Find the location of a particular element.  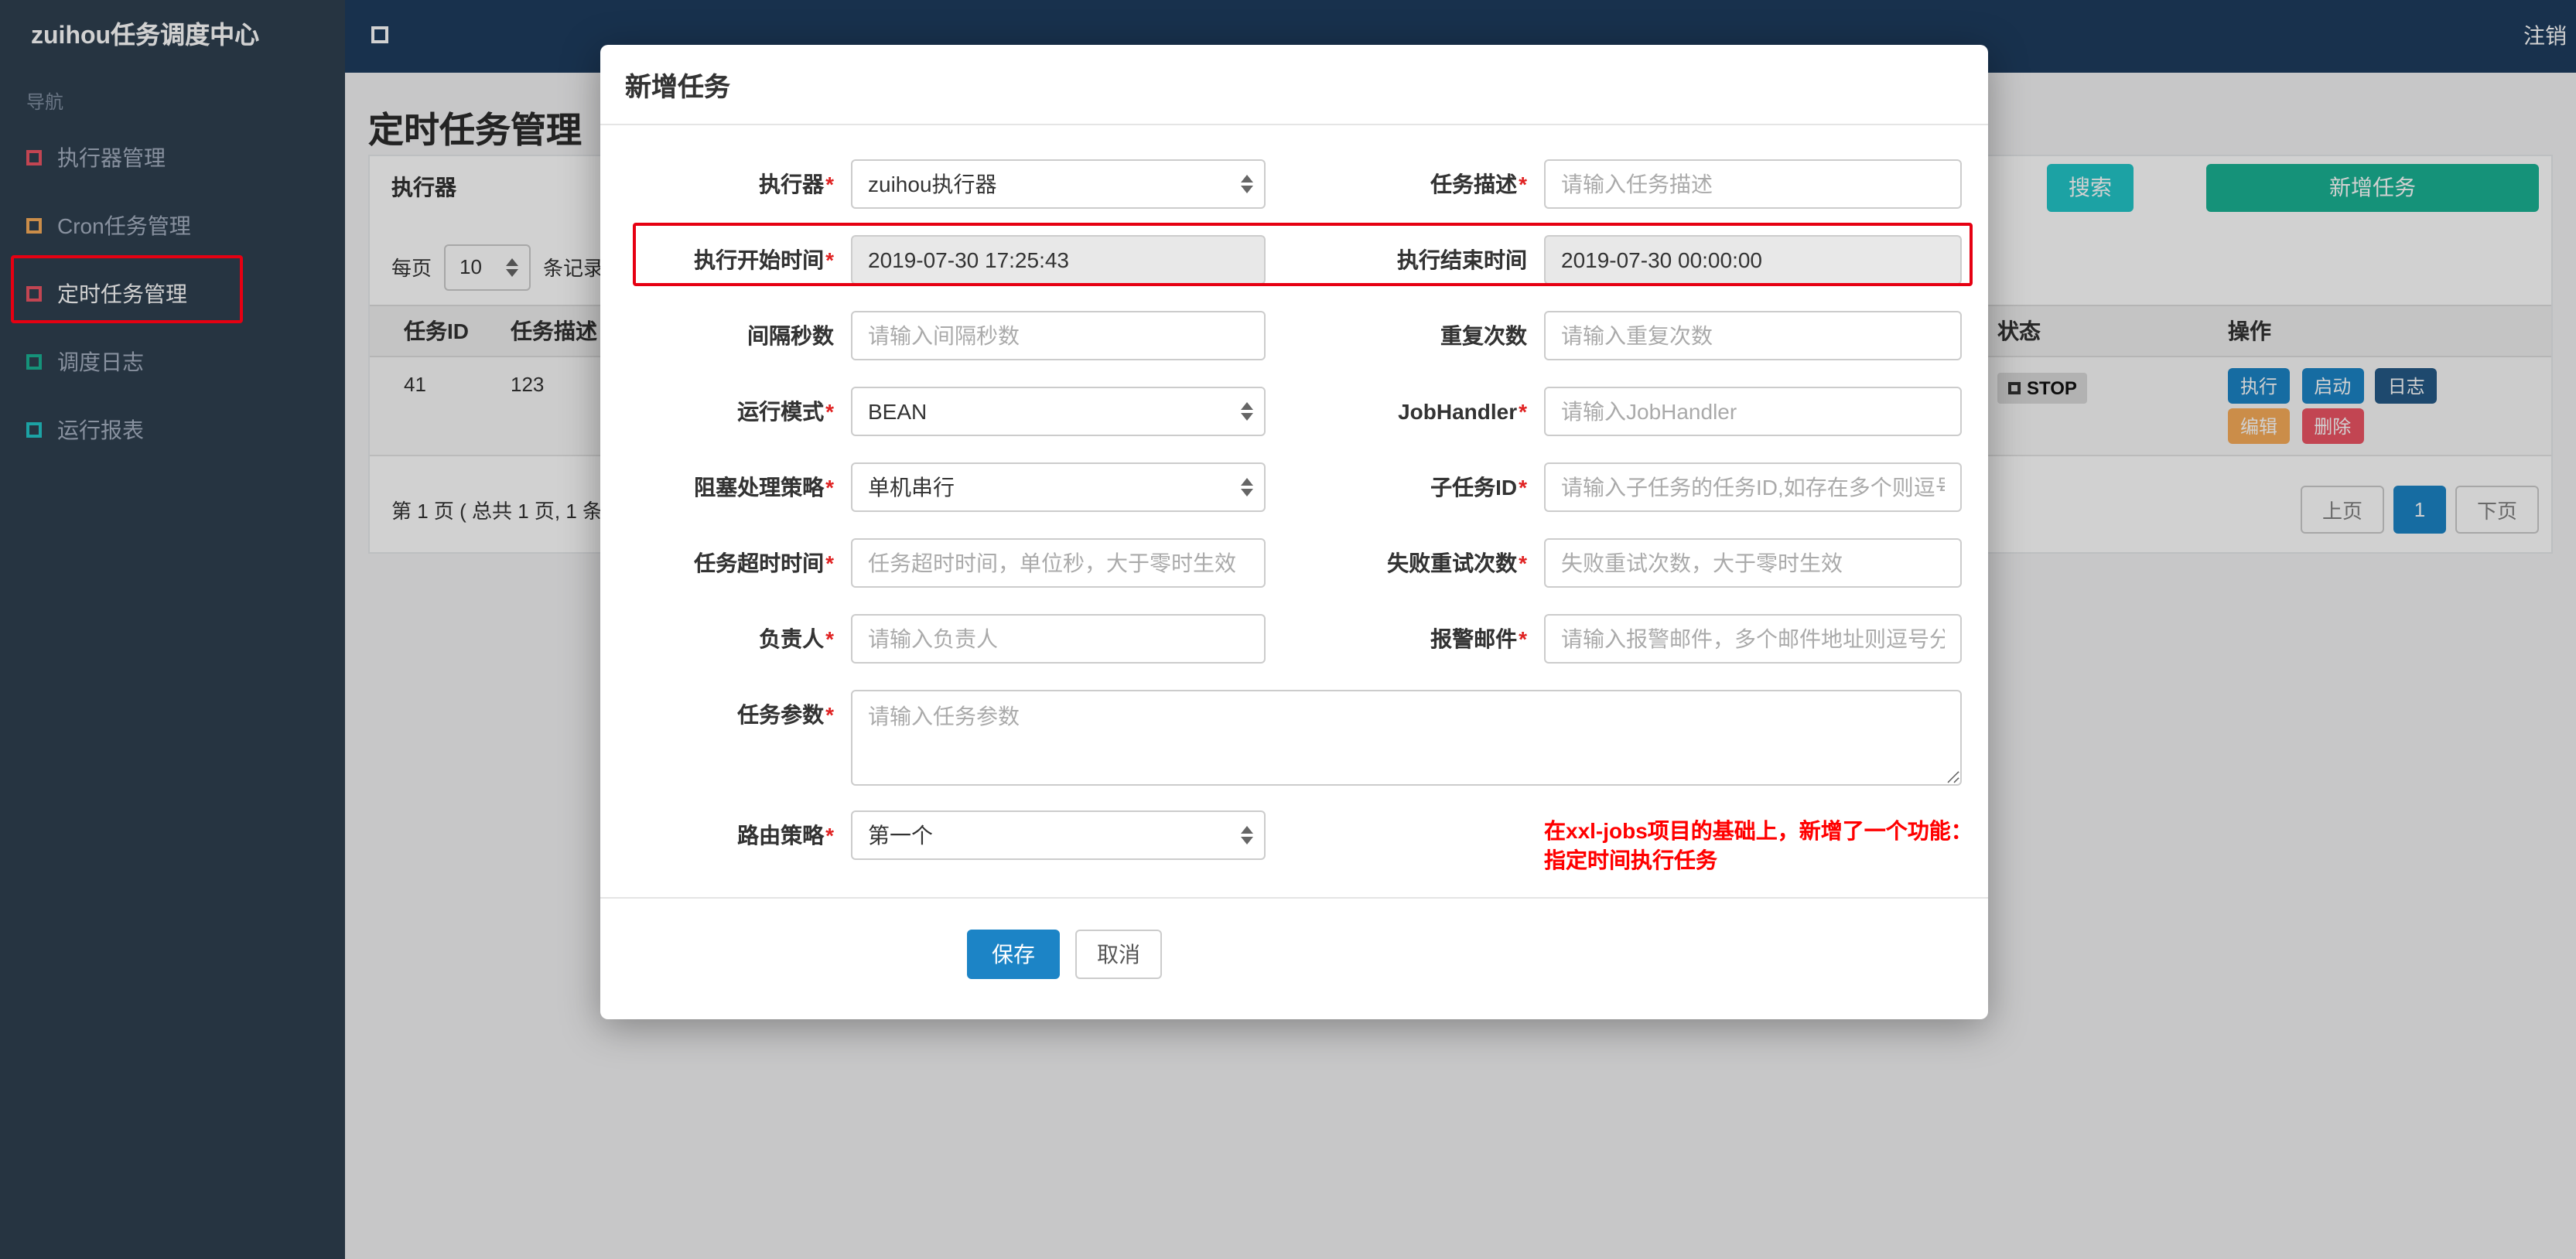

route-strategy-select: 第一个 is located at coordinates (1058, 835).